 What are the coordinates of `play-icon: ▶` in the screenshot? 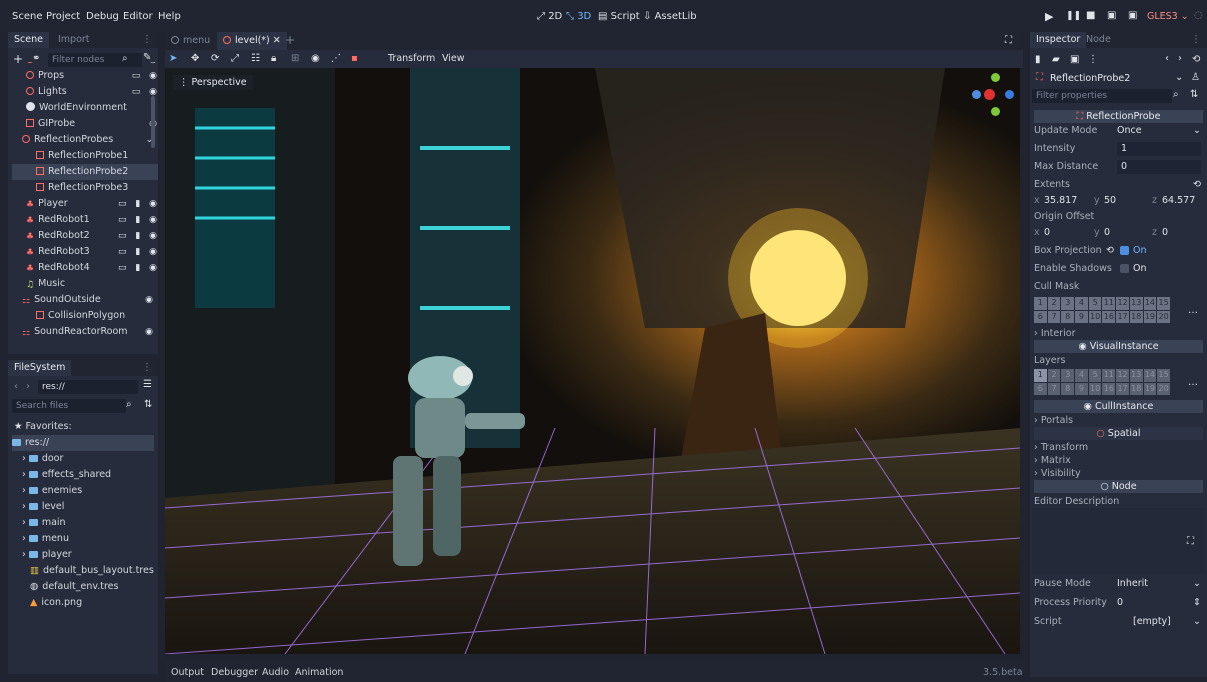 It's located at (1049, 16).